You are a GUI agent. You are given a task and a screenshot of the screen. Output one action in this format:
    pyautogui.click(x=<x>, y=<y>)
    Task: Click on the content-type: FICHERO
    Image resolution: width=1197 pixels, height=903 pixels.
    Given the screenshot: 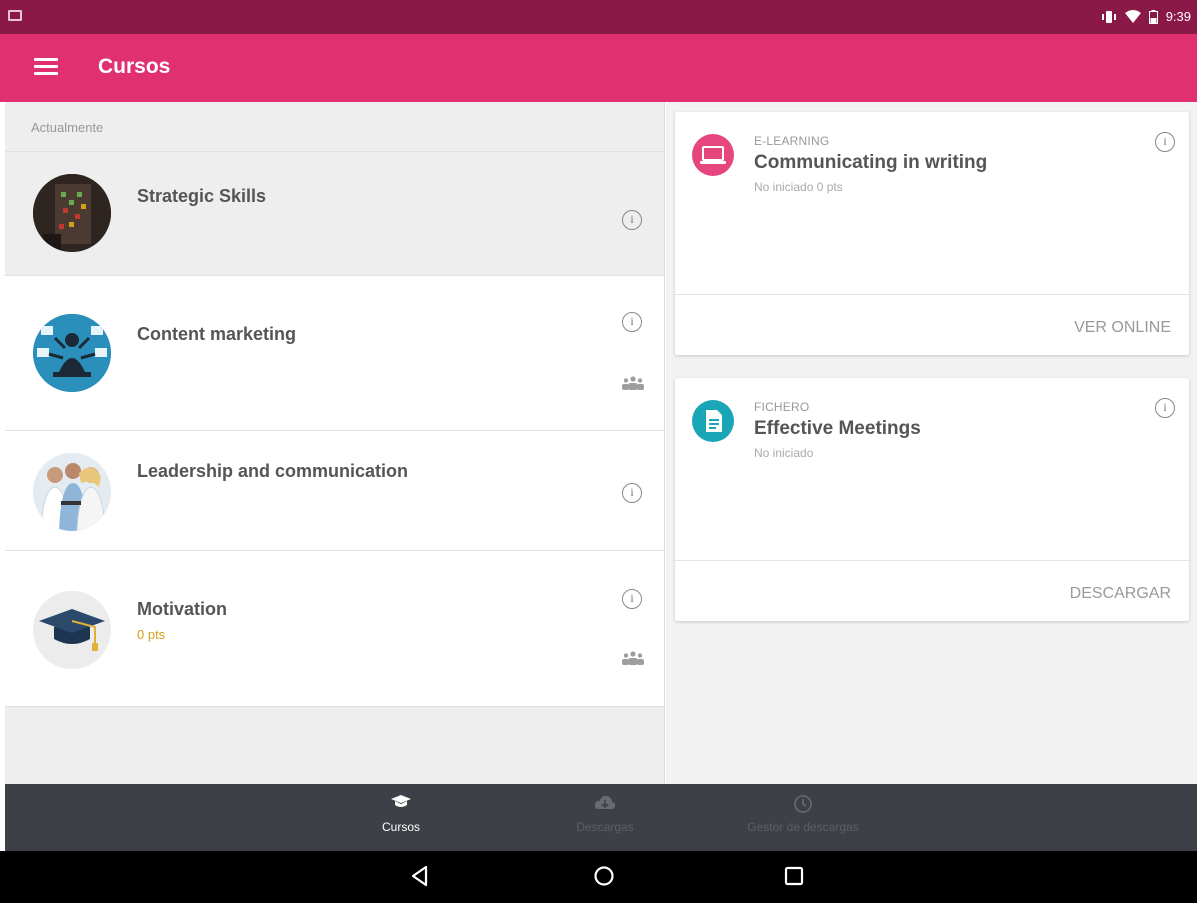 What is the action you would take?
    pyautogui.click(x=782, y=407)
    